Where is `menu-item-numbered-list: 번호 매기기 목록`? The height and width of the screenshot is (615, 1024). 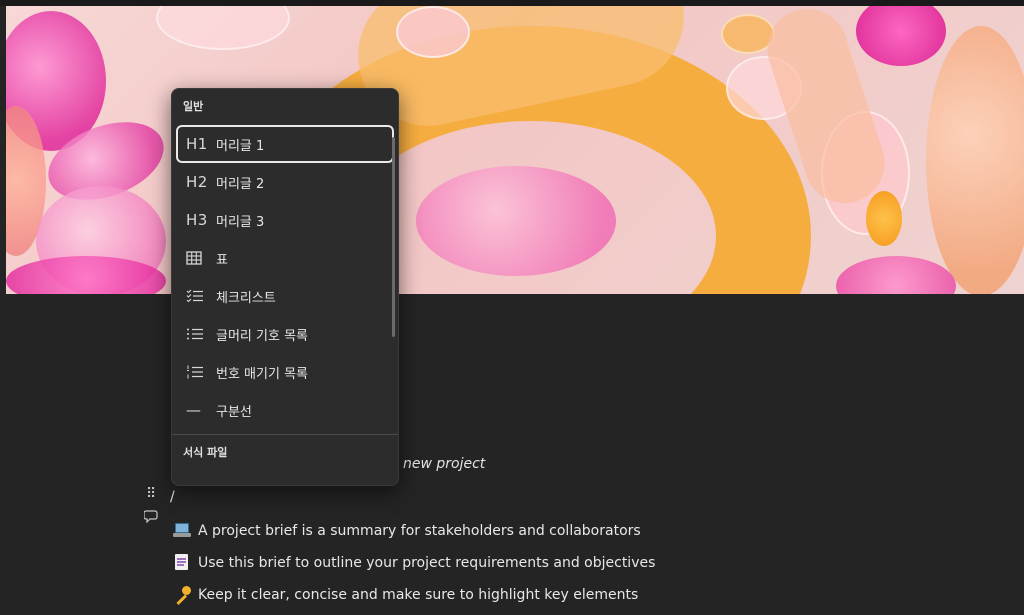 menu-item-numbered-list: 번호 매기기 목록 is located at coordinates (285, 372).